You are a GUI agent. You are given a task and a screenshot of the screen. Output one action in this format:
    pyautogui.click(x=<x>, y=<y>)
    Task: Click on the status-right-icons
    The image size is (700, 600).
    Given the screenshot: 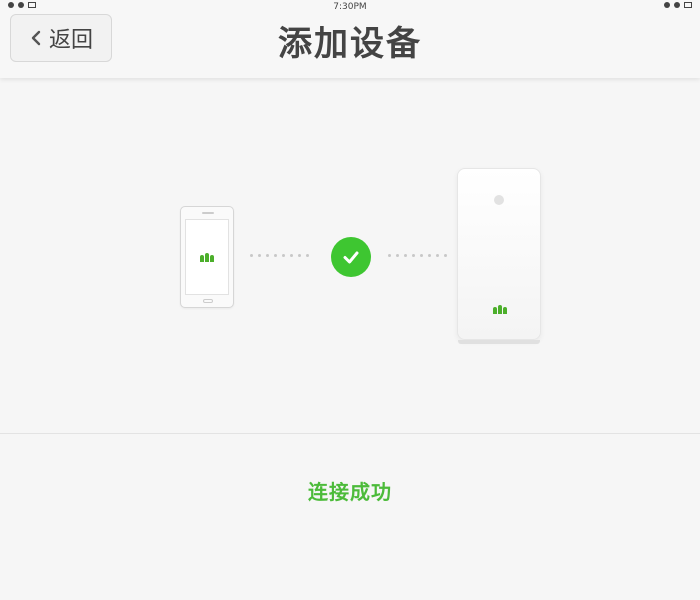 What is the action you would take?
    pyautogui.click(x=678, y=5)
    